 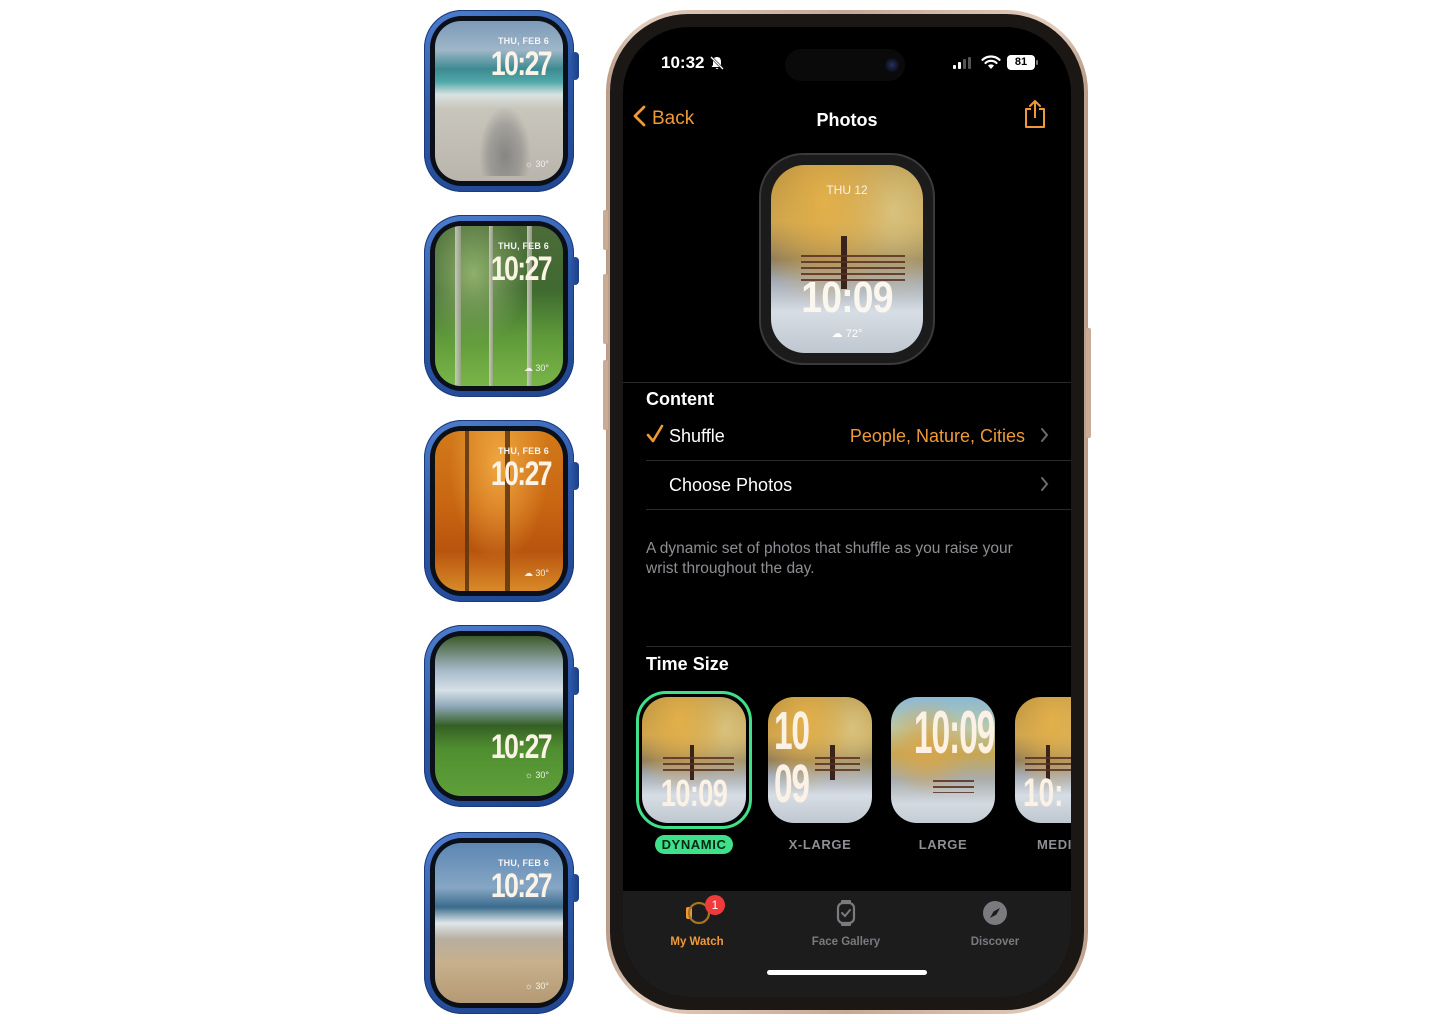 I want to click on time-size-label: X-LARGE, so click(x=820, y=844).